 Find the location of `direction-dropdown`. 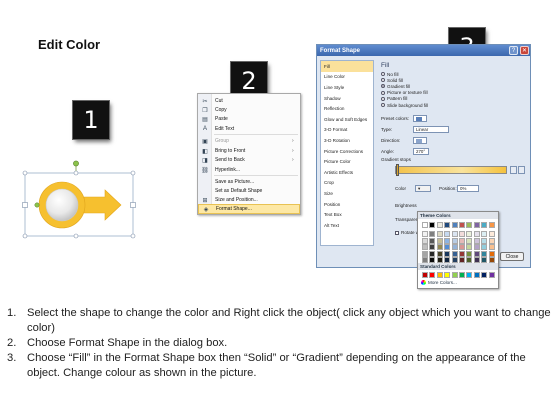

direction-dropdown is located at coordinates (420, 140).